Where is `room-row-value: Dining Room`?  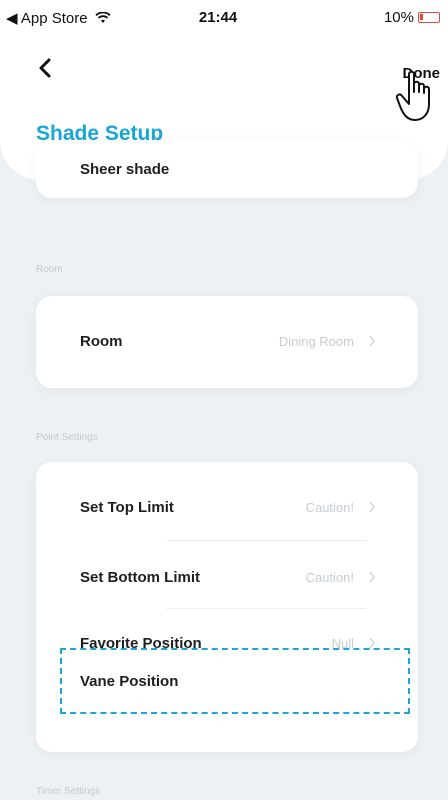 room-row-value: Dining Room is located at coordinates (316, 341).